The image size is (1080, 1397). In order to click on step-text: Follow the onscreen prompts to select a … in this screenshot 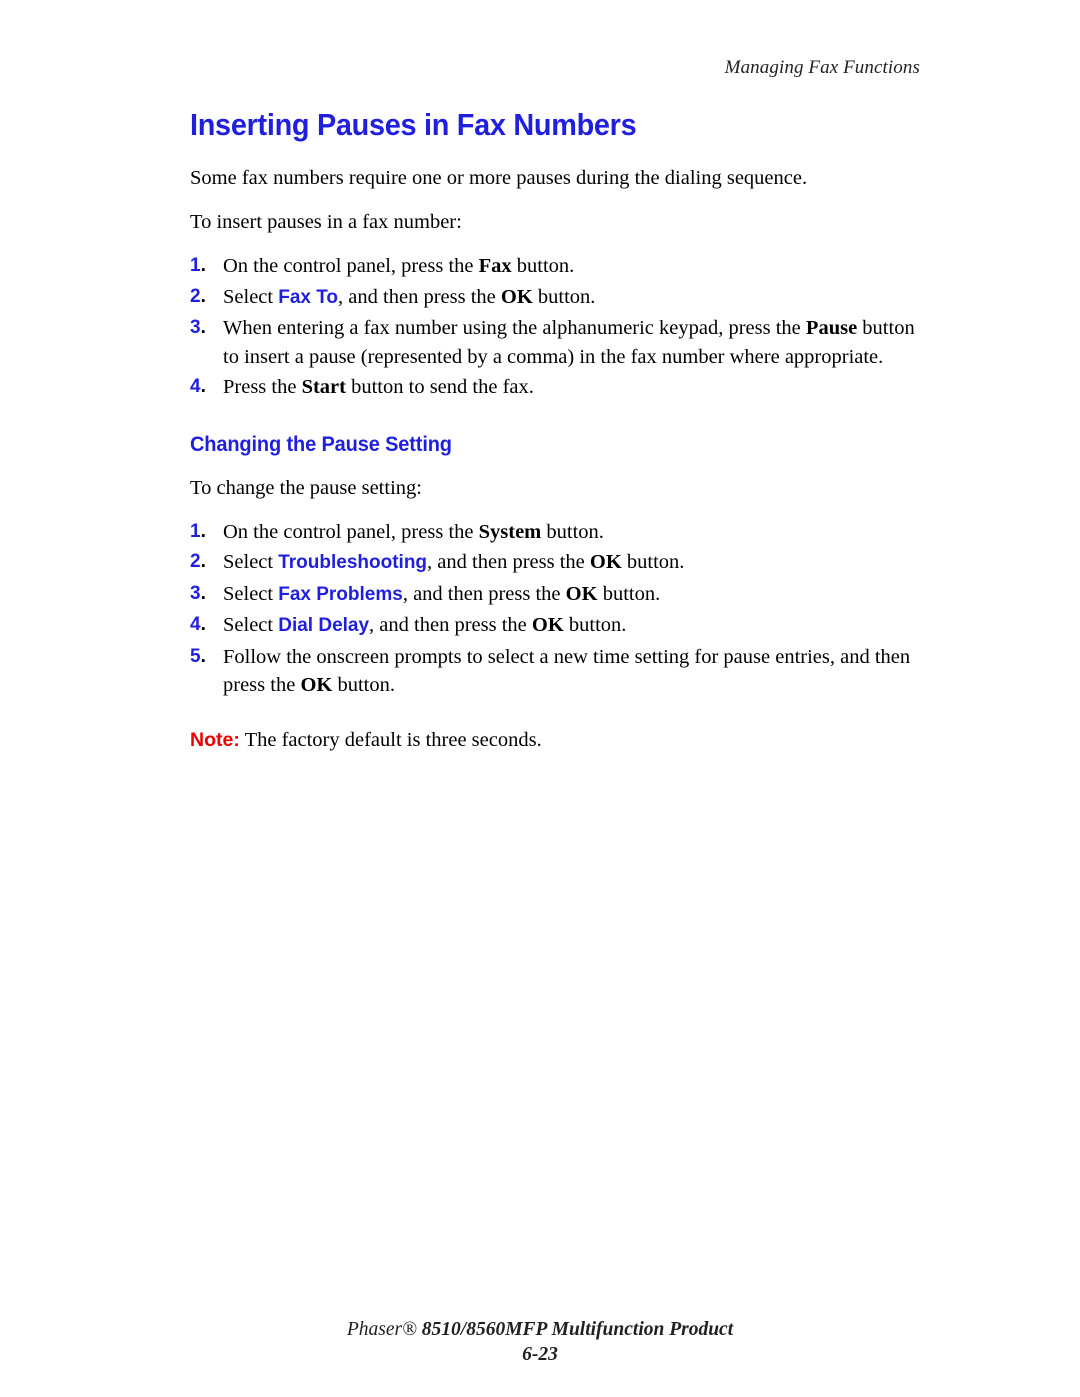, I will do `click(567, 671)`.